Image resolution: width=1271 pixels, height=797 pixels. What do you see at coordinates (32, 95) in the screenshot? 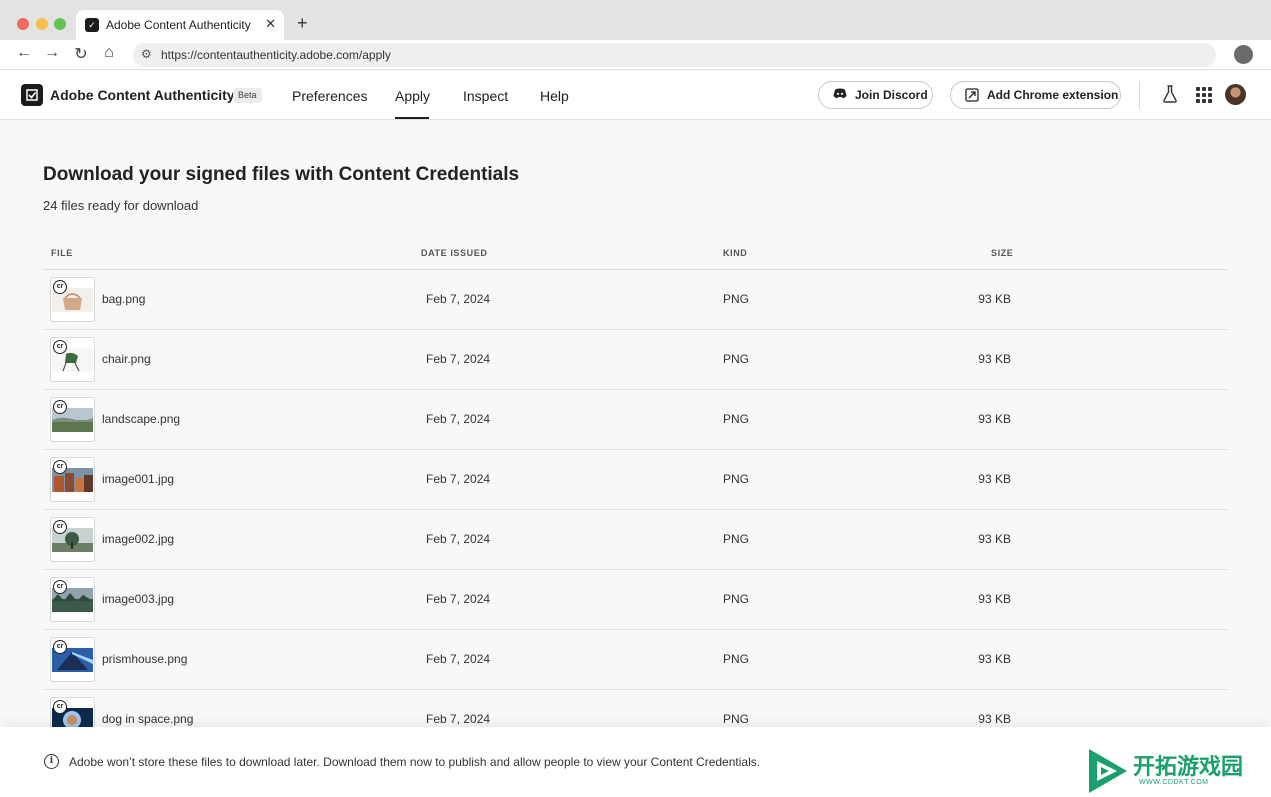
I see `adobe-content-authenticity-logo-icon` at bounding box center [32, 95].